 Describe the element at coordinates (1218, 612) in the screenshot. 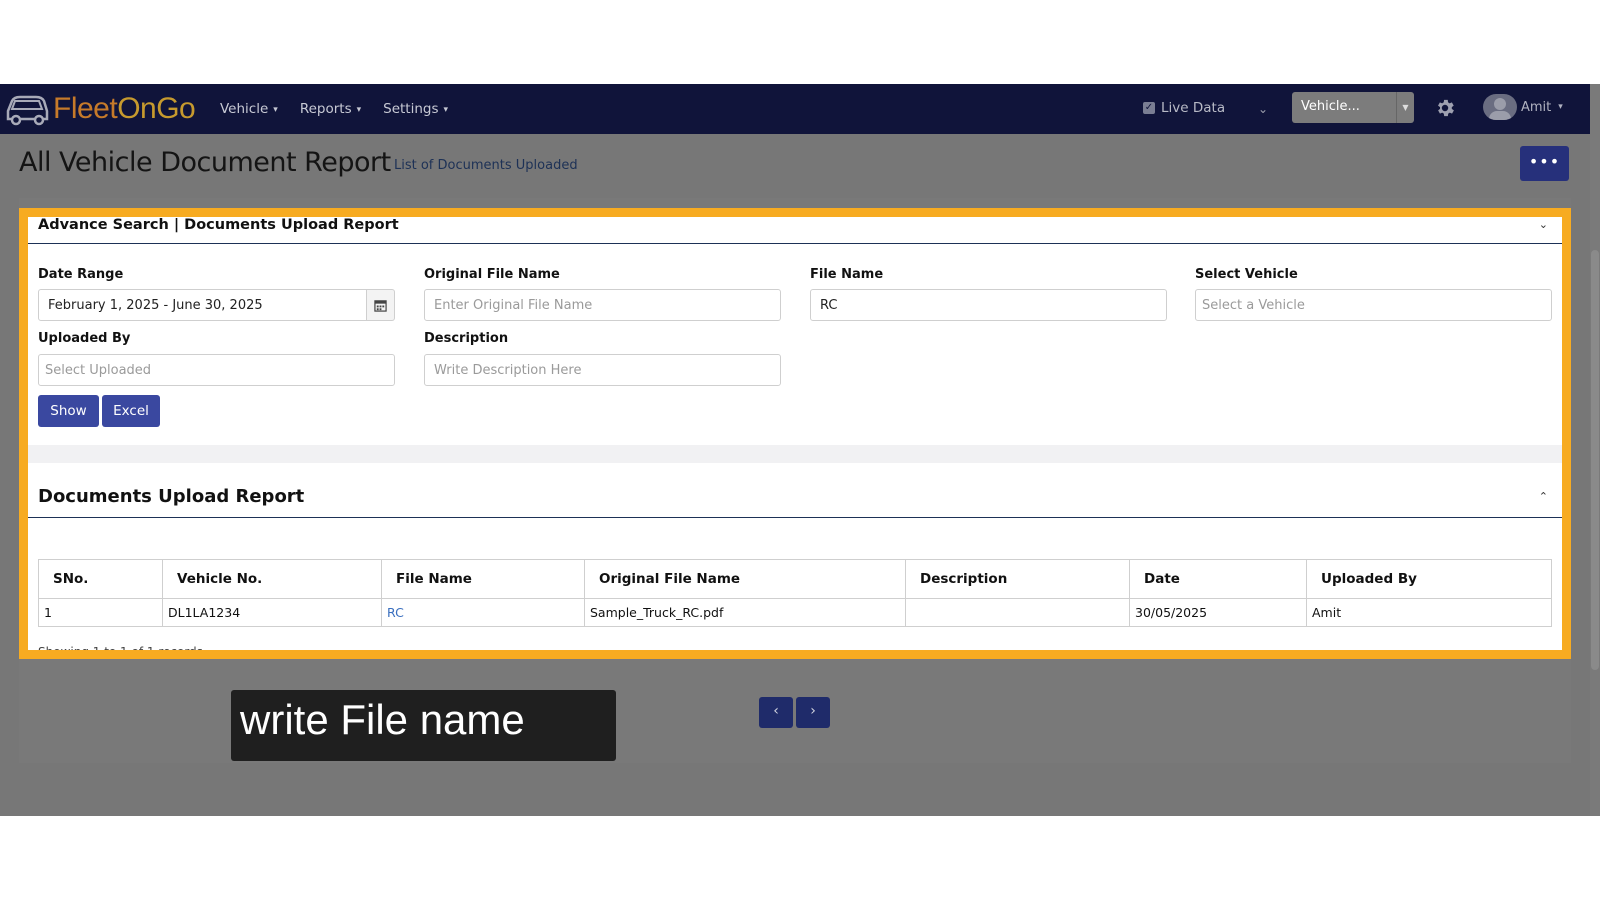

I see `cell-date: 30/05/2025` at that location.